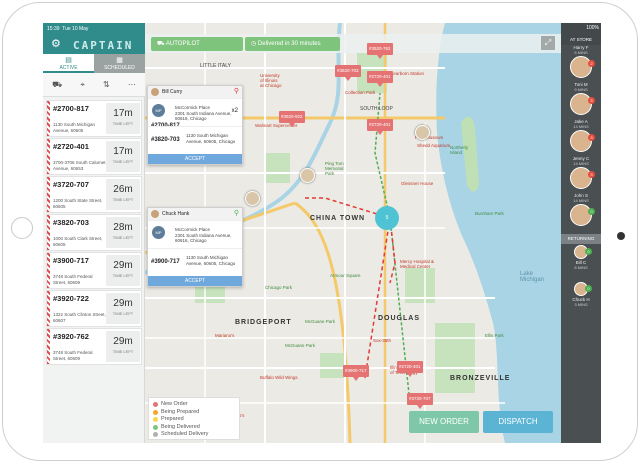 This screenshot has height=463, width=640. What do you see at coordinates (459, 150) in the screenshot?
I see `map-label: Northerly Island` at bounding box center [459, 150].